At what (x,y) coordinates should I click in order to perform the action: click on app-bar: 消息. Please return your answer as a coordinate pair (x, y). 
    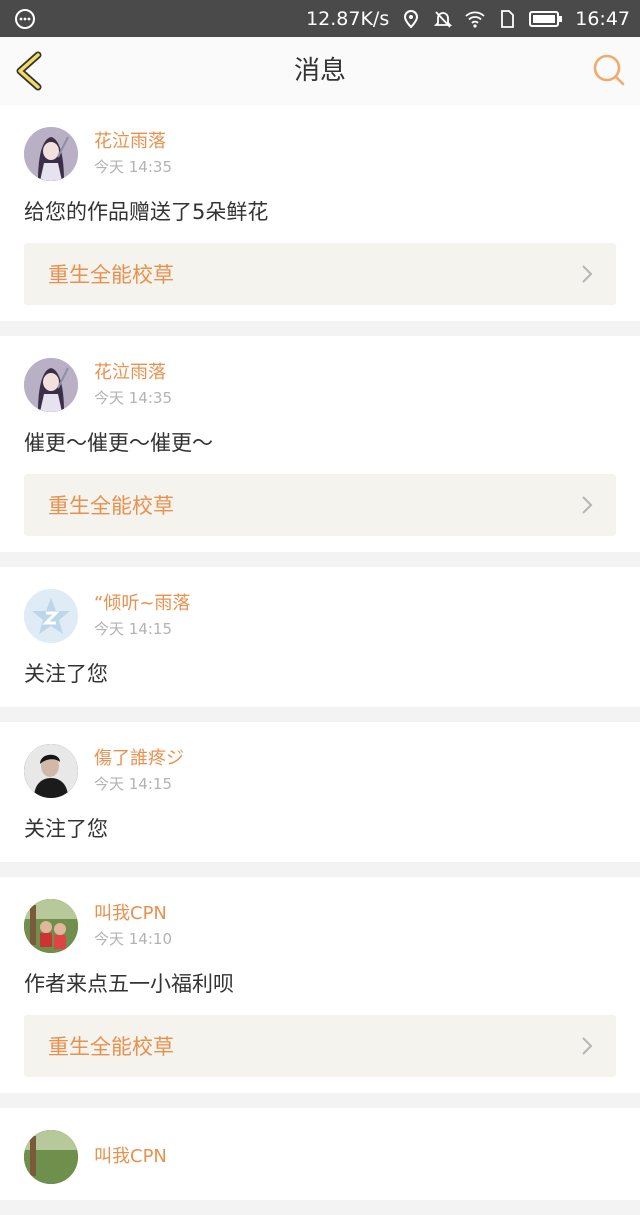
    Looking at the image, I should click on (320, 71).